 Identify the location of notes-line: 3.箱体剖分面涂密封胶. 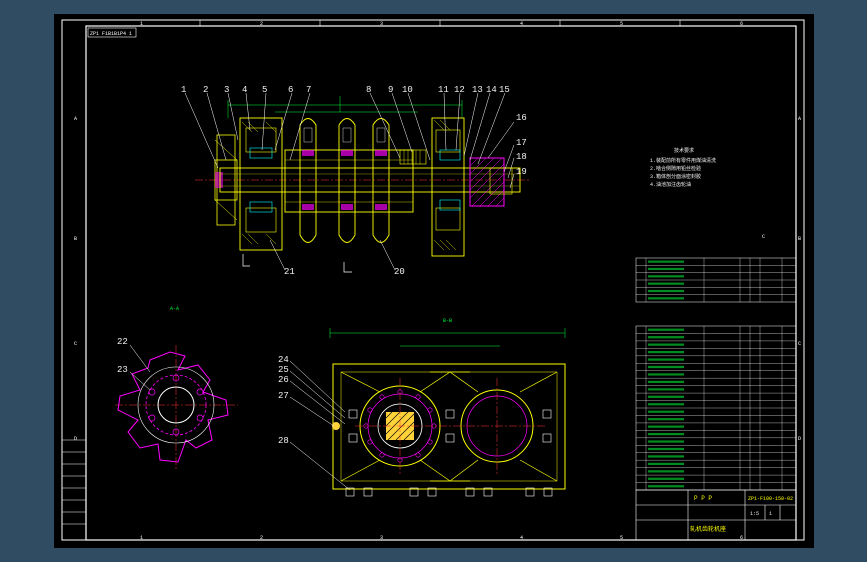
(675, 176).